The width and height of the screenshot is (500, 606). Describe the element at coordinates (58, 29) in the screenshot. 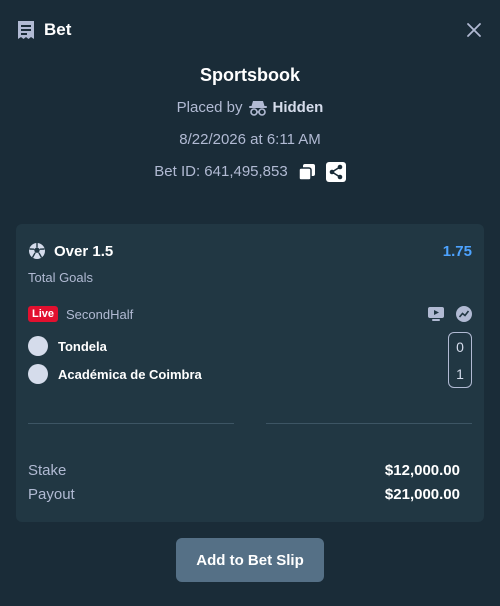

I see `modal-title: Bet` at that location.